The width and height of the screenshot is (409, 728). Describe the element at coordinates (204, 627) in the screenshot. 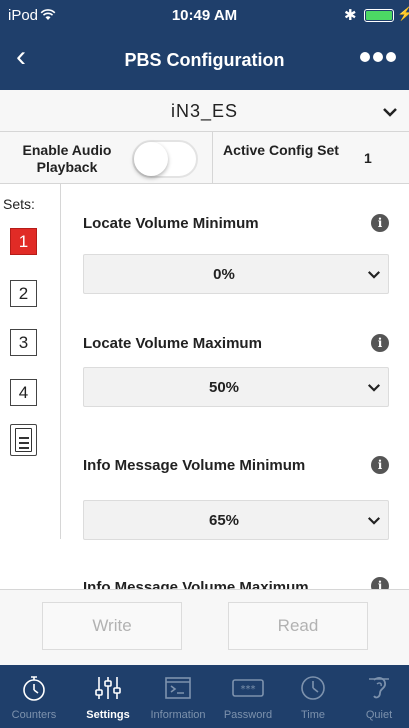

I see `action-bar: Write Read` at that location.